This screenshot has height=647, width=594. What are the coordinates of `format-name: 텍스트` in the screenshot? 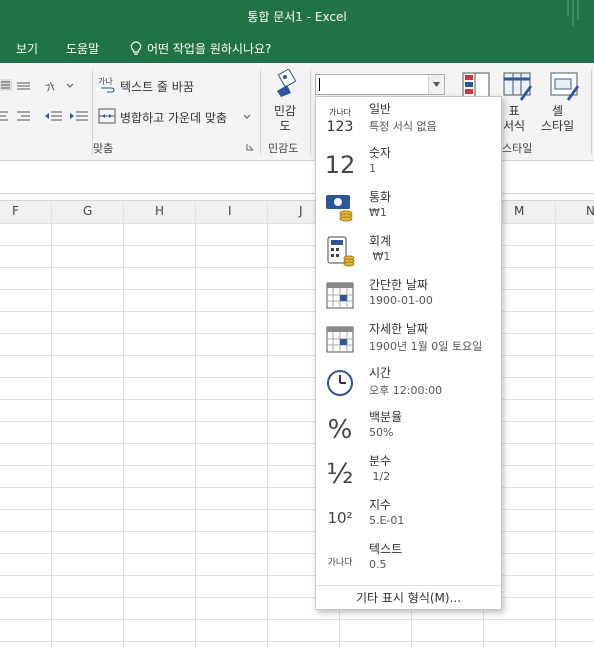 It's located at (386, 549).